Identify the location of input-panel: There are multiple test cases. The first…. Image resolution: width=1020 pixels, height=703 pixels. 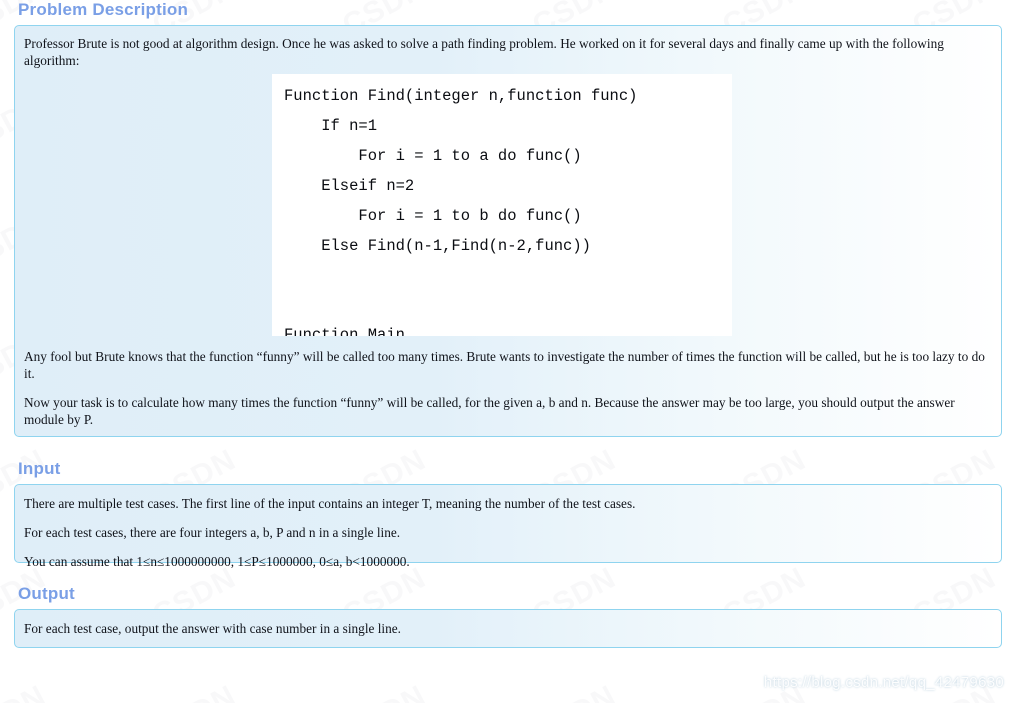
(508, 526).